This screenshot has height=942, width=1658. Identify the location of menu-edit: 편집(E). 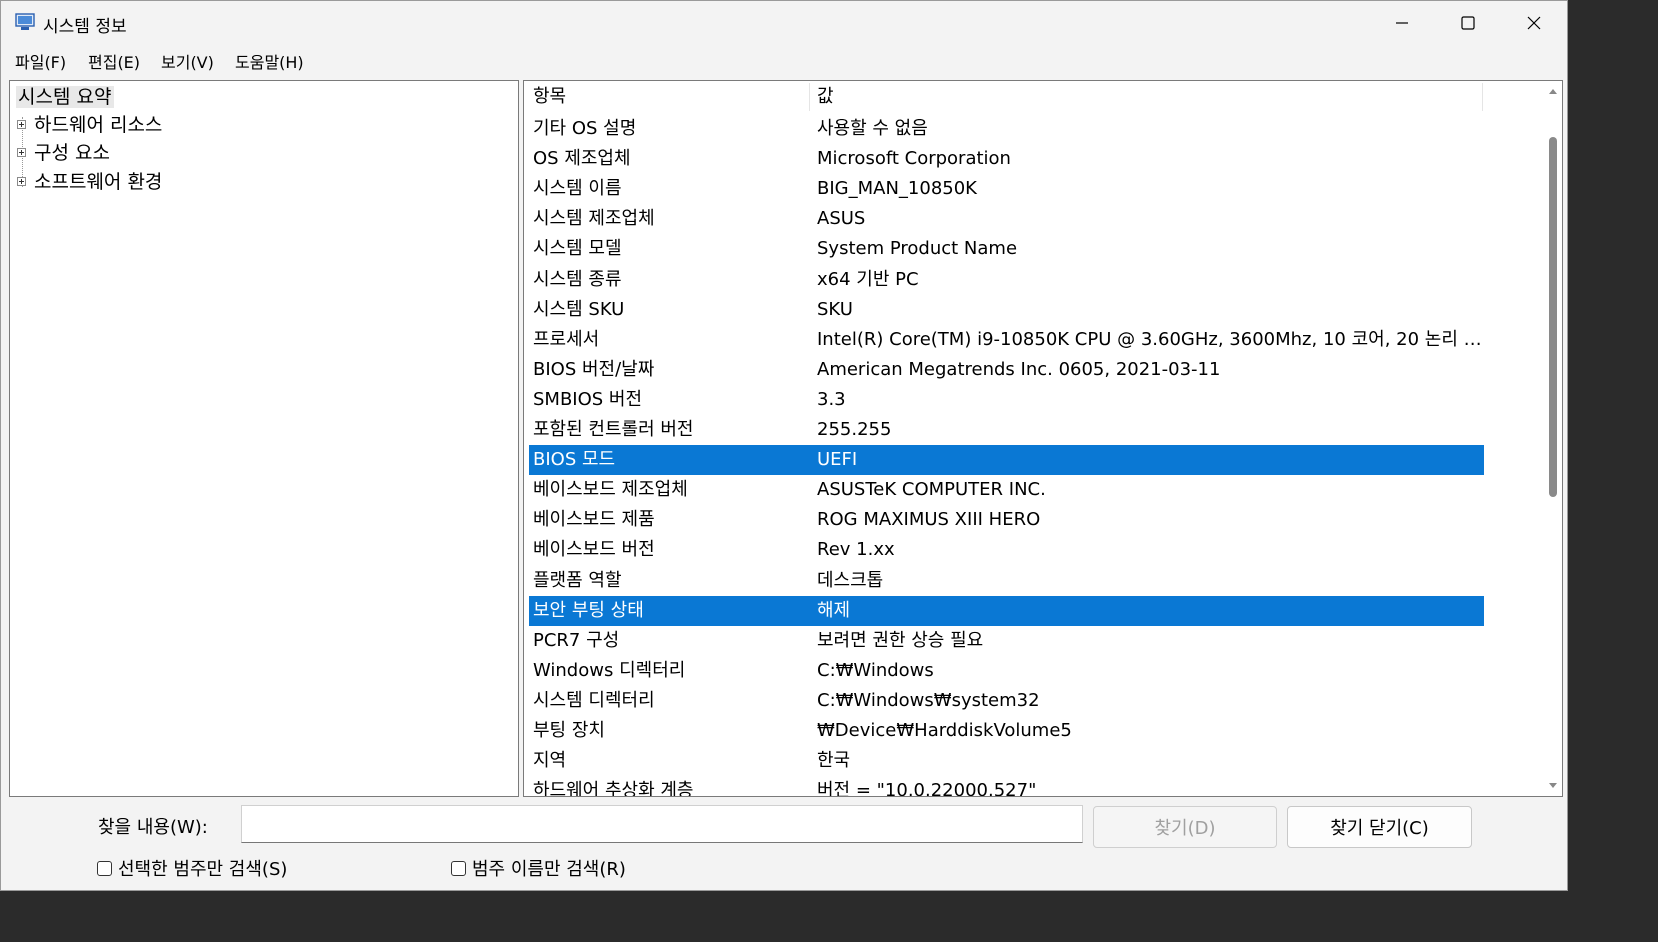
(114, 61).